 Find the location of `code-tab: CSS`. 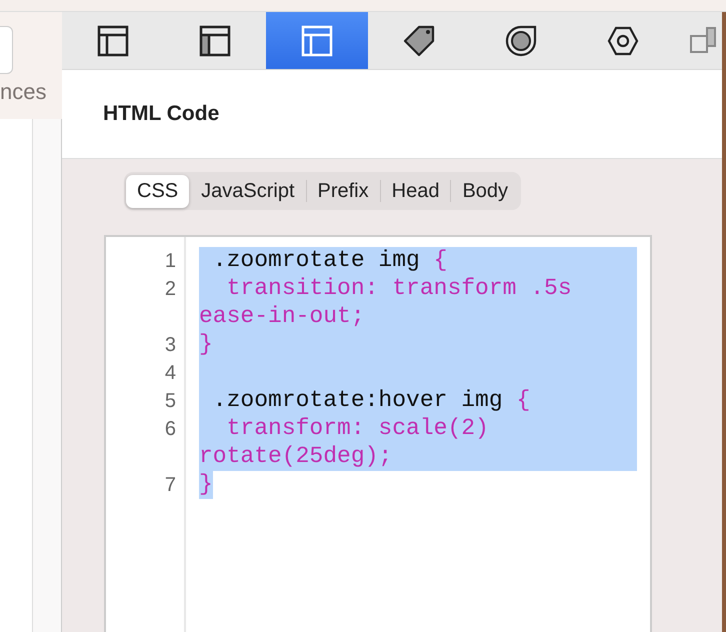

code-tab: CSS is located at coordinates (158, 191).